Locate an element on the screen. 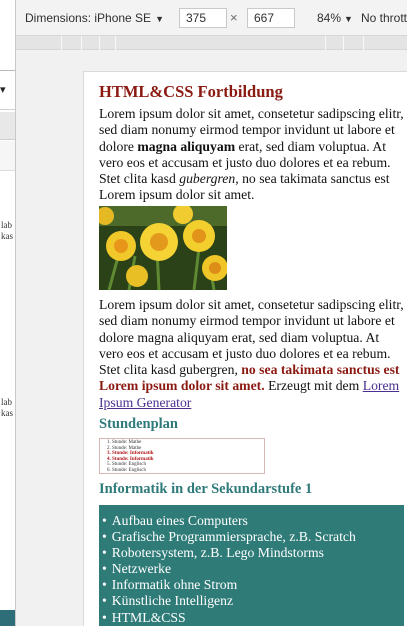 This screenshot has height=626, width=407. page-title: HTML&CSS Fortbildung is located at coordinates (191, 91).